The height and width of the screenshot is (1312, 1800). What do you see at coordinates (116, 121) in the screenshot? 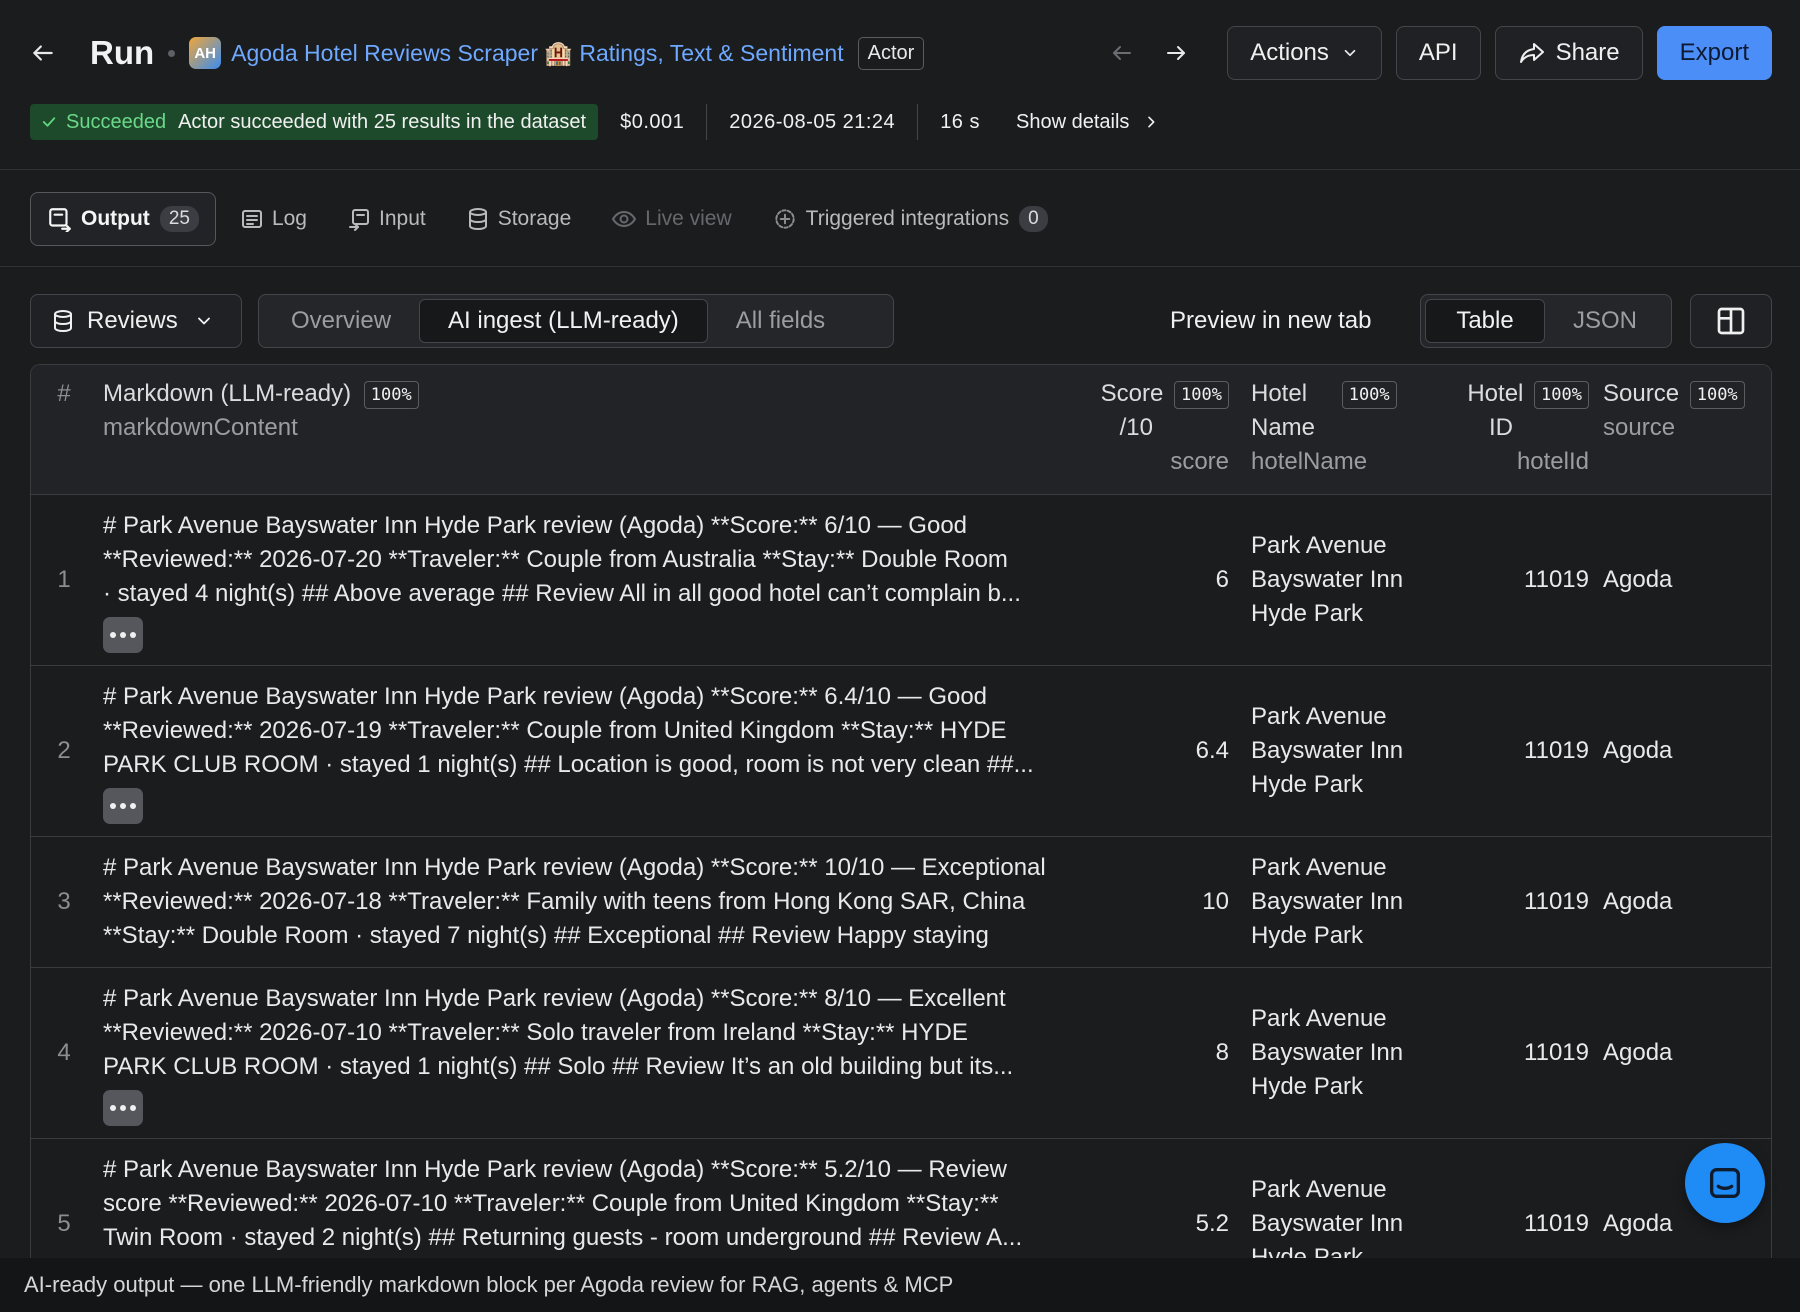
I see `status-label: Succeeded` at bounding box center [116, 121].